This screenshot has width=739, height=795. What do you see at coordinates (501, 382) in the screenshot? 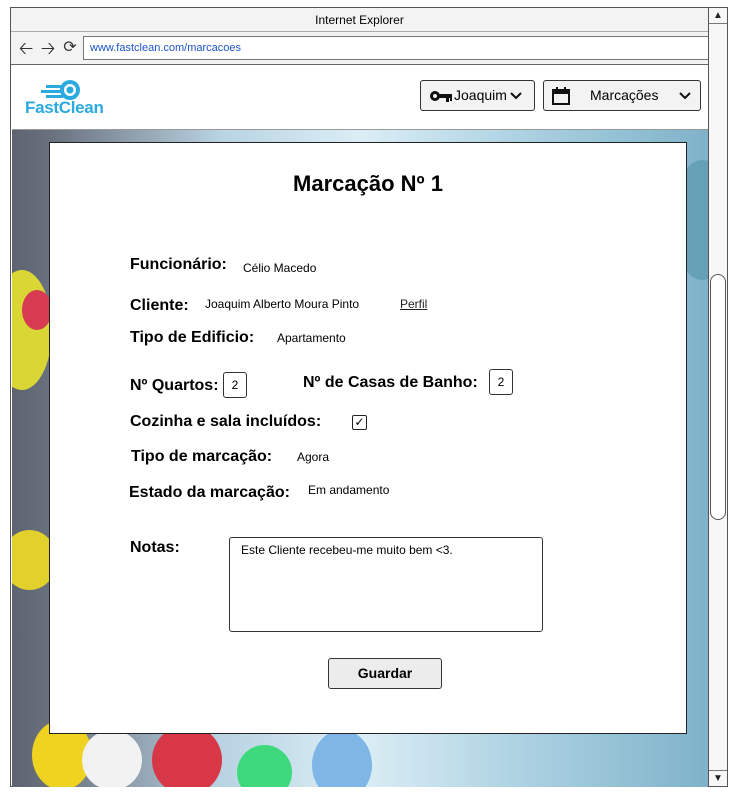
I see `bathrooms-field: 2` at bounding box center [501, 382].